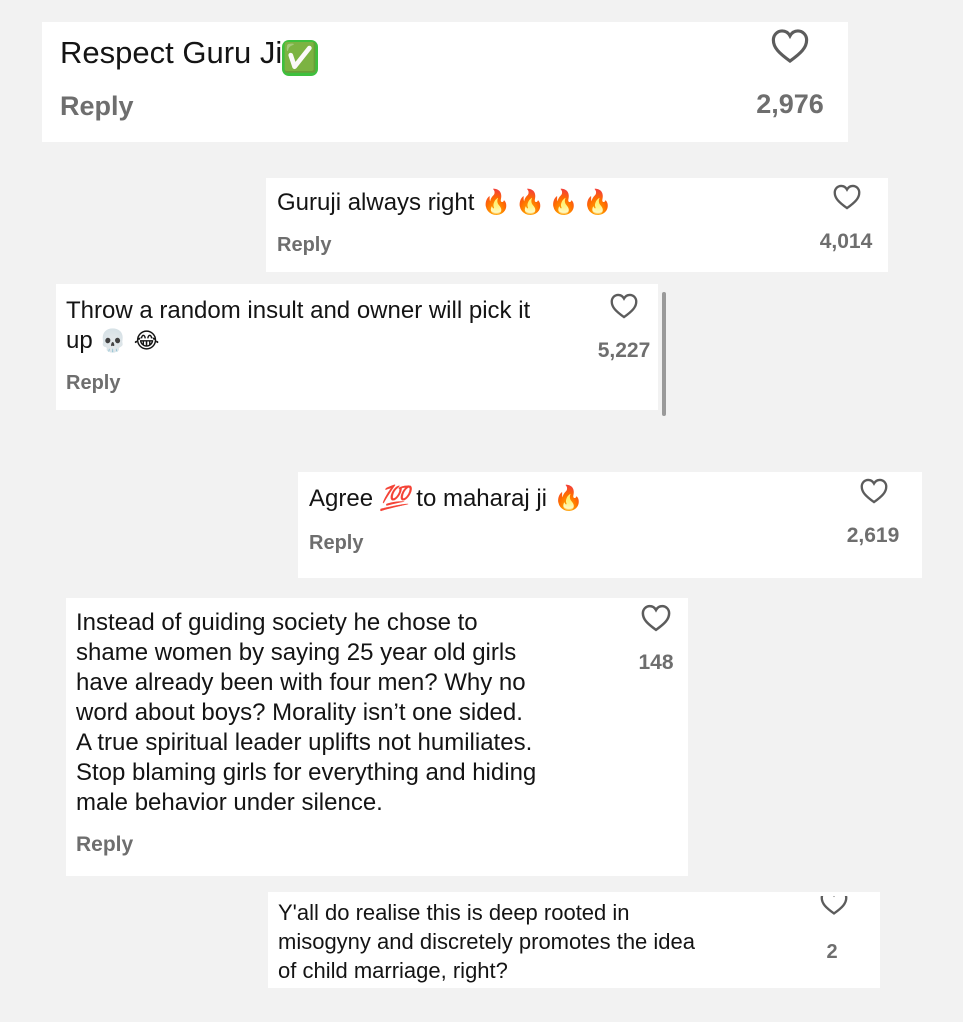  What do you see at coordinates (664, 354) in the screenshot?
I see `scrollbar` at bounding box center [664, 354].